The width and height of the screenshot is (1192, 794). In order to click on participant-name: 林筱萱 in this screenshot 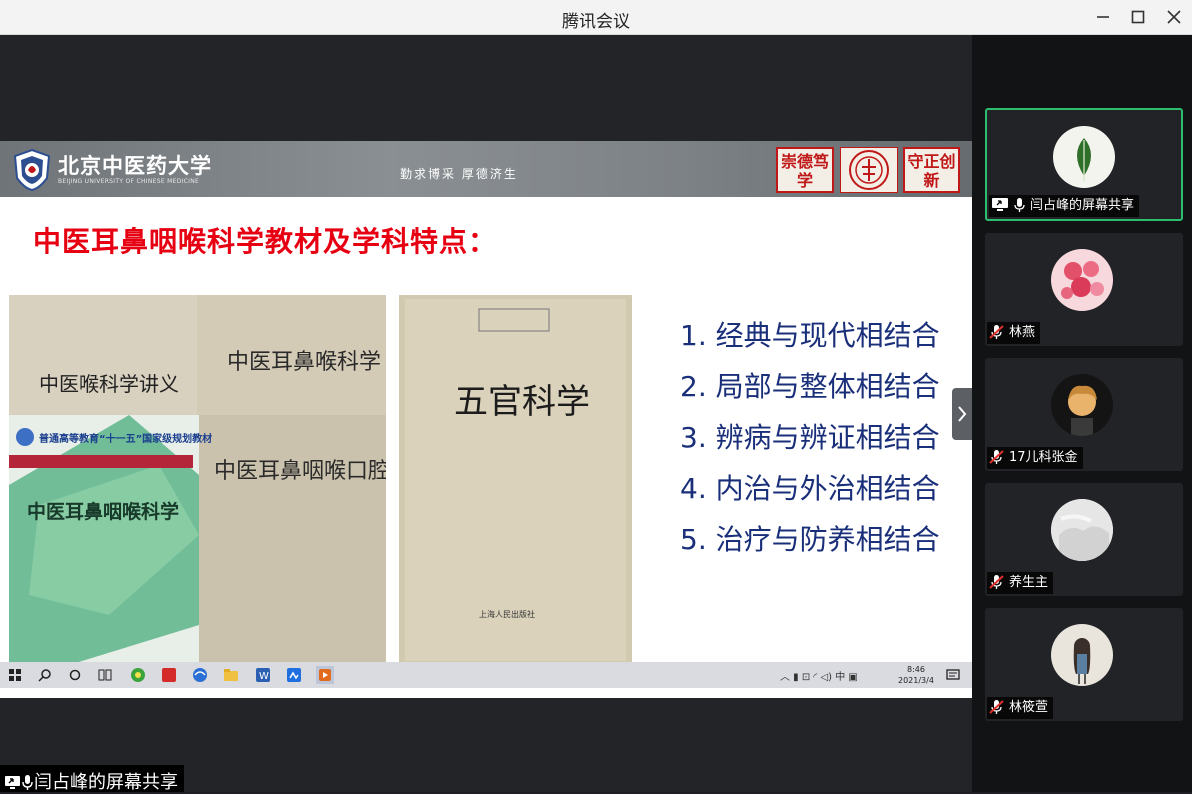, I will do `click(1029, 707)`.